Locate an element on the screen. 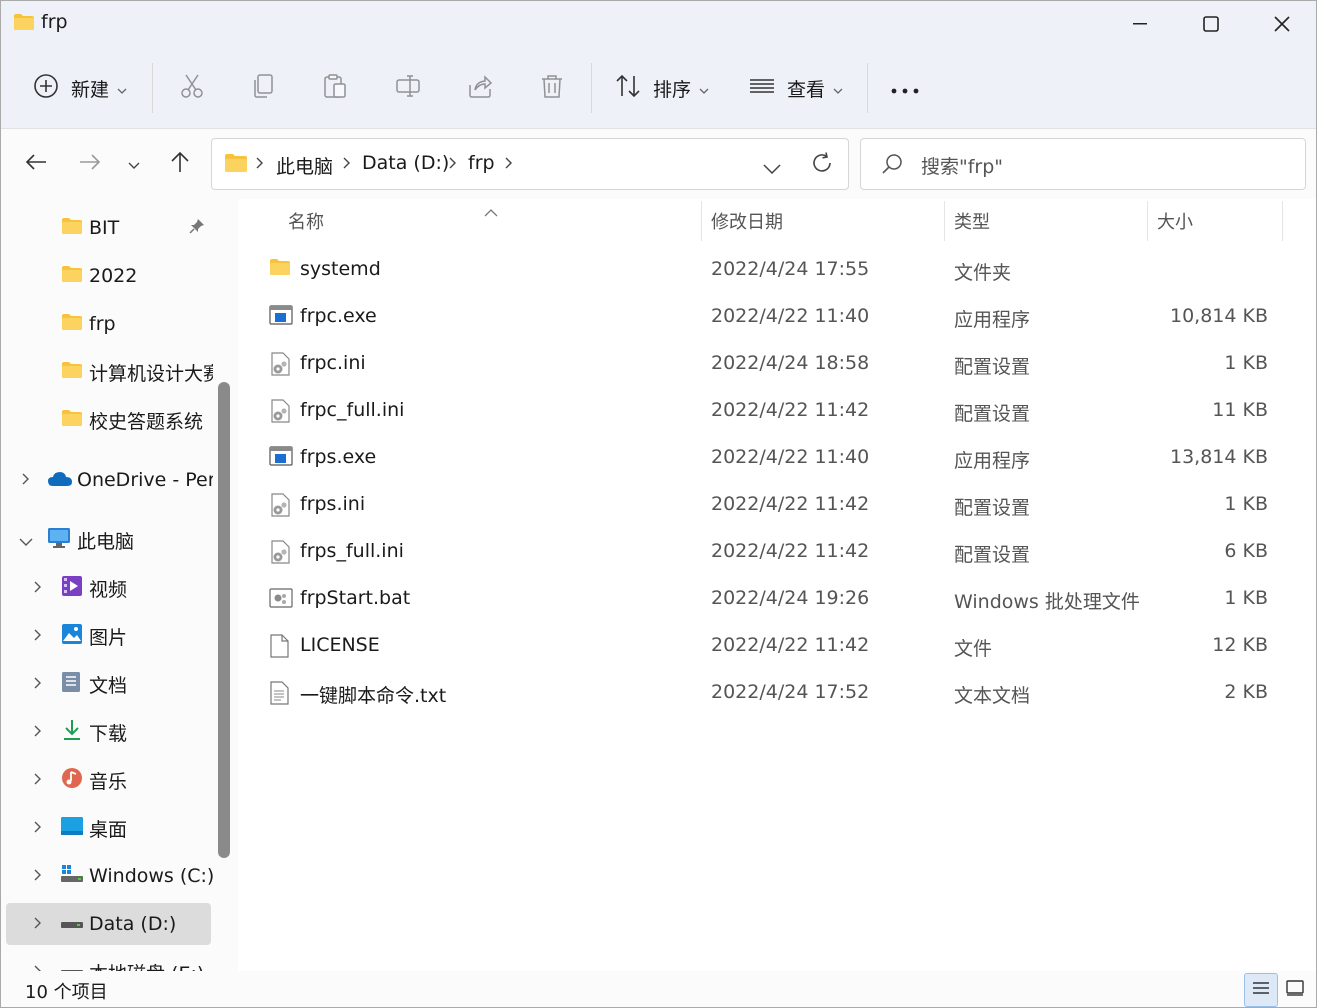 The width and height of the screenshot is (1317, 1008). file-size: 11 KB is located at coordinates (1240, 410).